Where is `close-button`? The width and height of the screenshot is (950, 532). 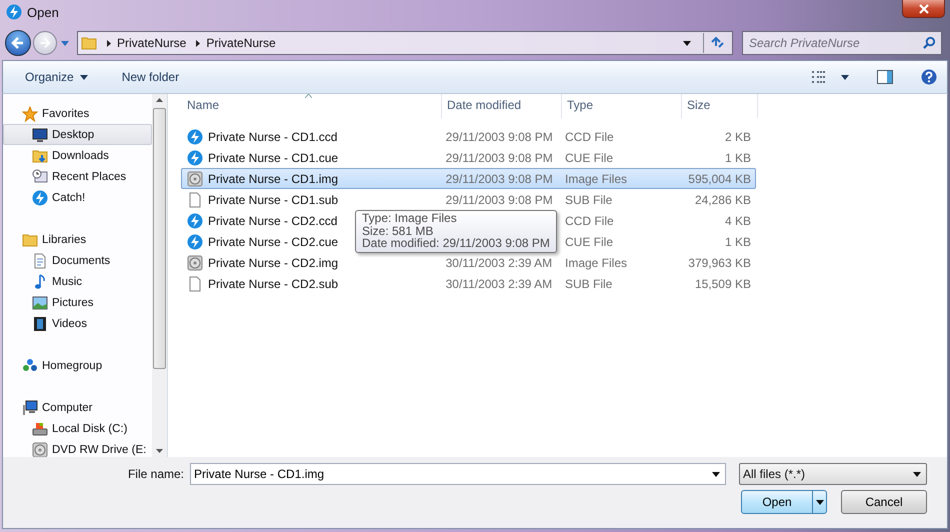 close-button is located at coordinates (923, 9).